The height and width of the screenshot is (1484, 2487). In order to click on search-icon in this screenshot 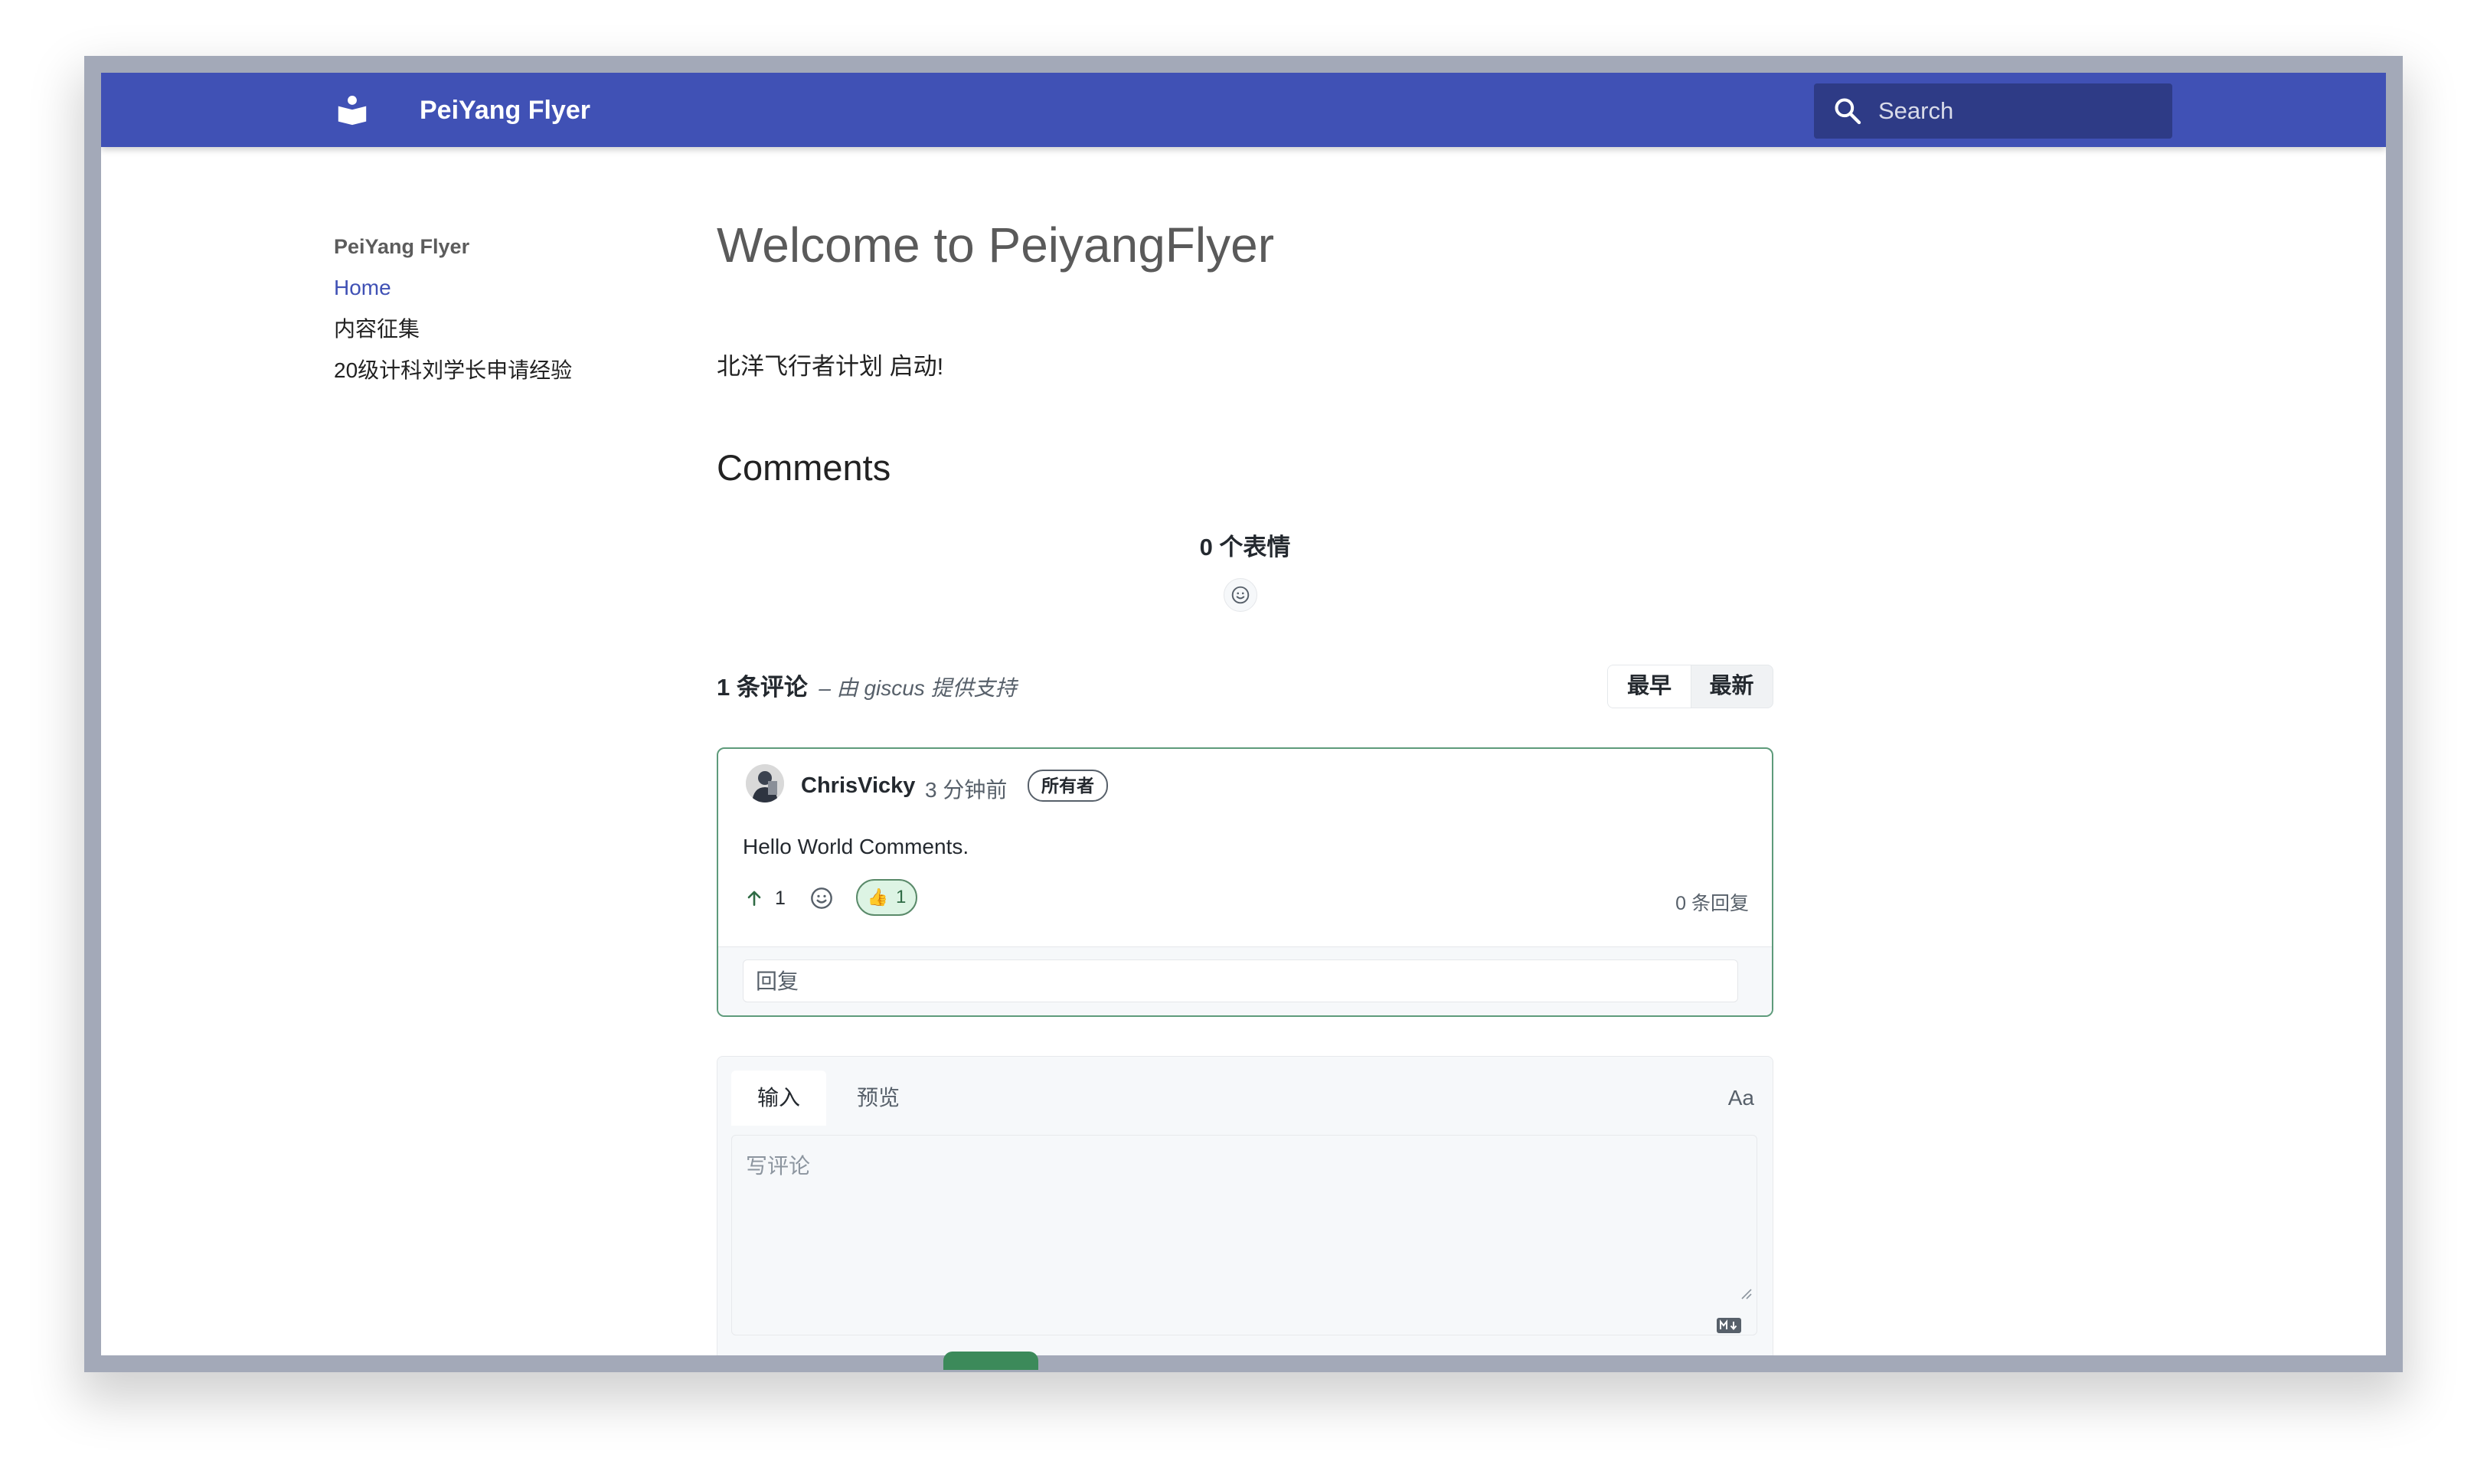, I will do `click(1848, 111)`.